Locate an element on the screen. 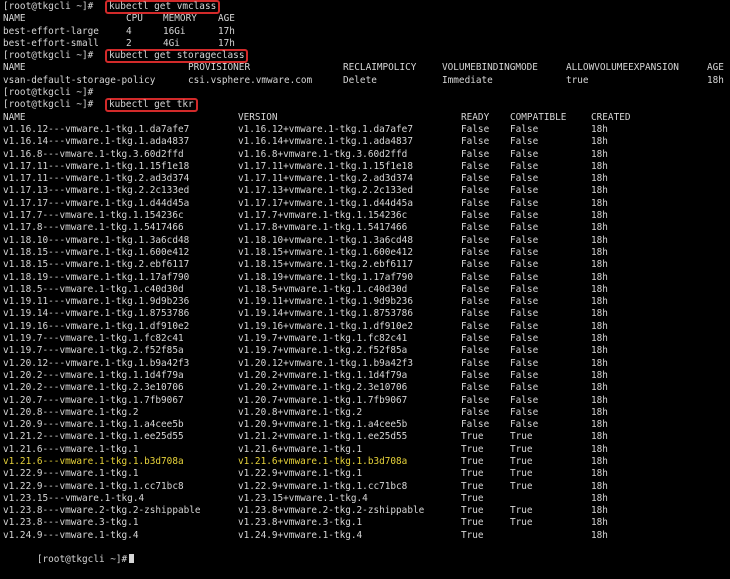  table-header: NAME CPU MEMORY AGE is located at coordinates (365, 19).